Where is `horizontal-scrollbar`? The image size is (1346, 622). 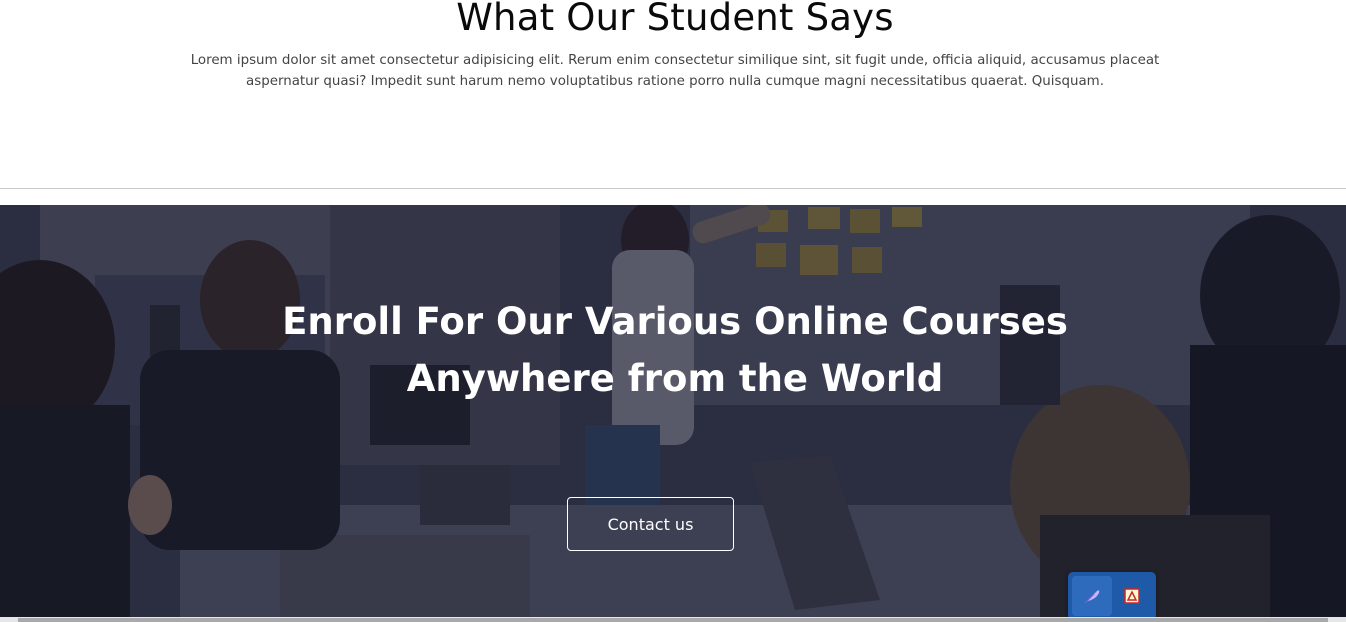 horizontal-scrollbar is located at coordinates (673, 619).